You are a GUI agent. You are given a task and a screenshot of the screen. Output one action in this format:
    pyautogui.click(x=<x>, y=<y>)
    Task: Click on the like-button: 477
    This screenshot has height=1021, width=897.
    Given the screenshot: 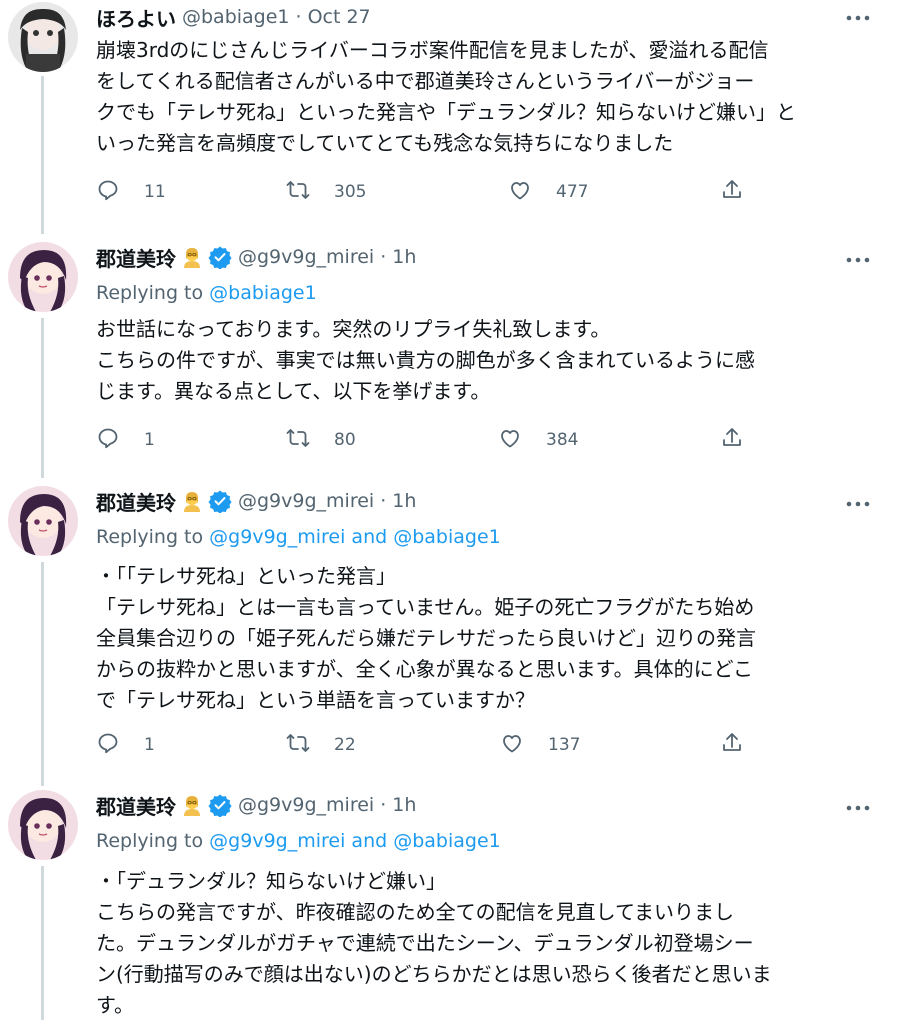 What is the action you would take?
    pyautogui.click(x=548, y=192)
    